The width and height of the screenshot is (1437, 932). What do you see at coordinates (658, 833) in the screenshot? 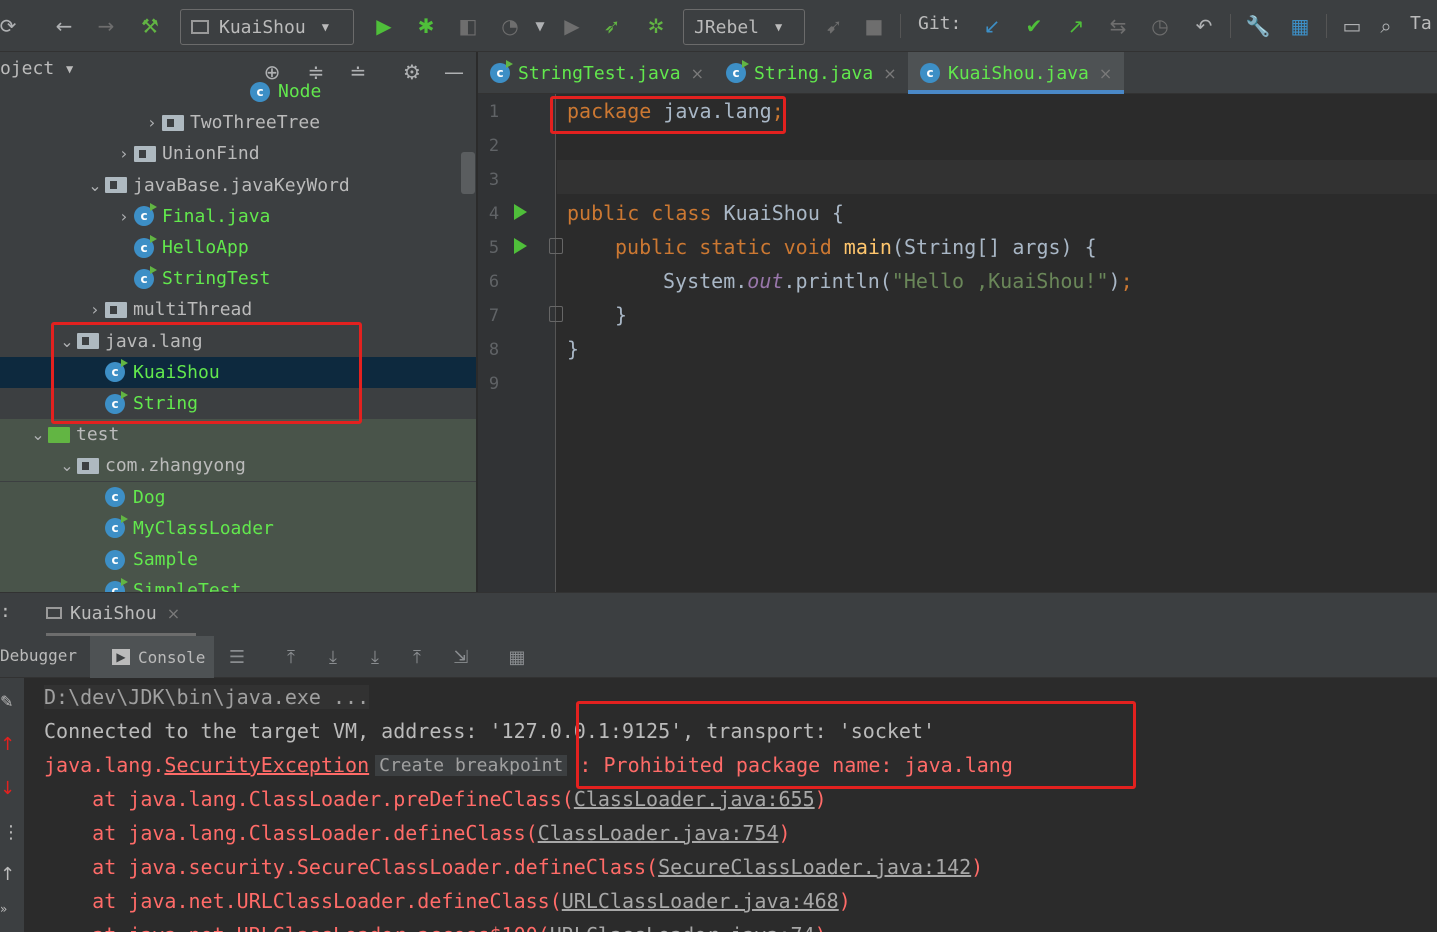
I see `stack-link: ClassLoader.java:754` at bounding box center [658, 833].